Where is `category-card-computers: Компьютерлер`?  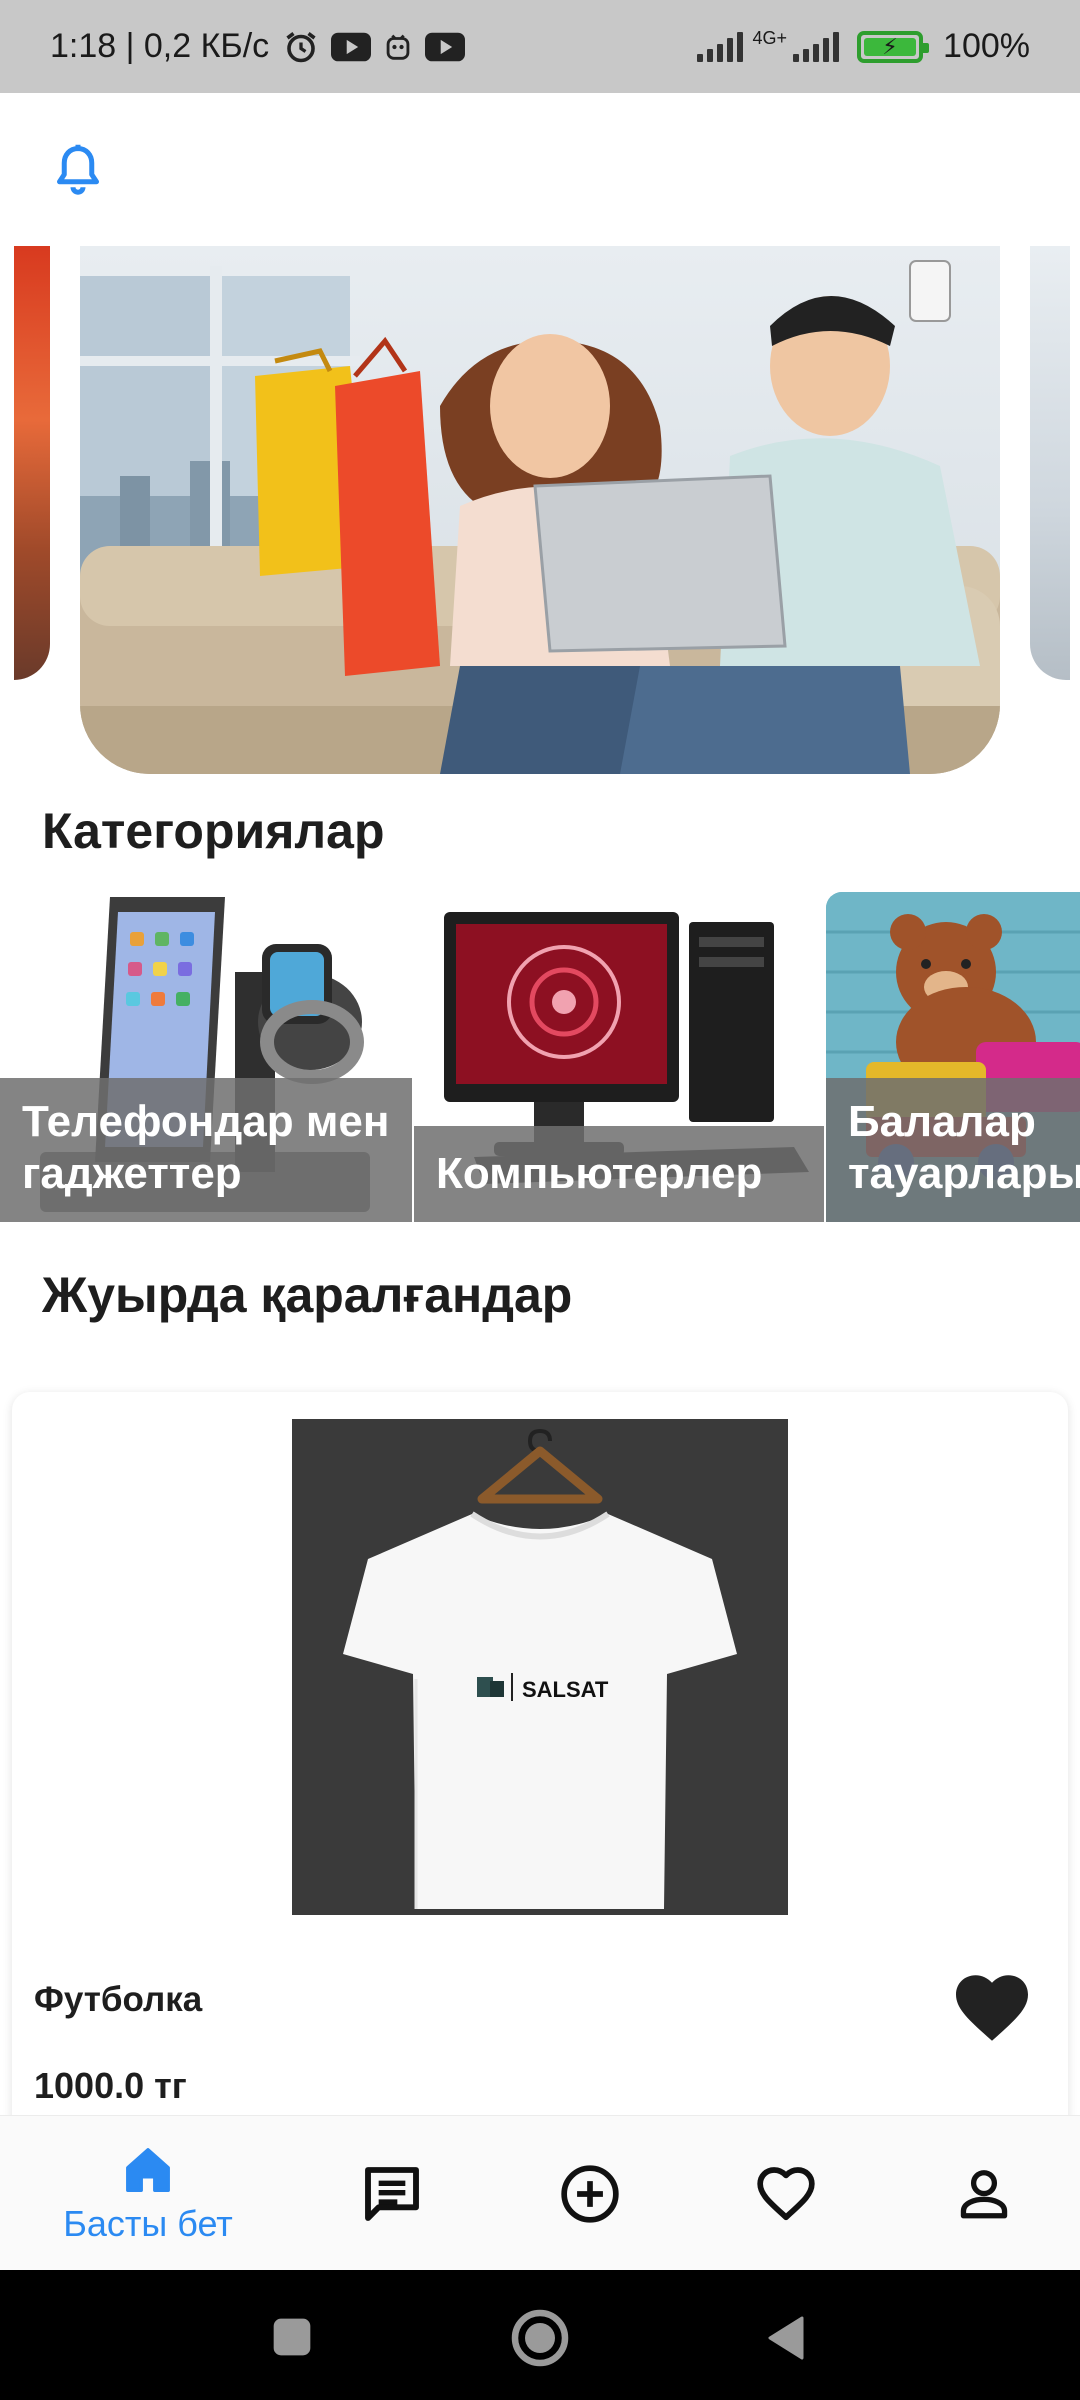 category-card-computers: Компьютерлер is located at coordinates (619, 1057).